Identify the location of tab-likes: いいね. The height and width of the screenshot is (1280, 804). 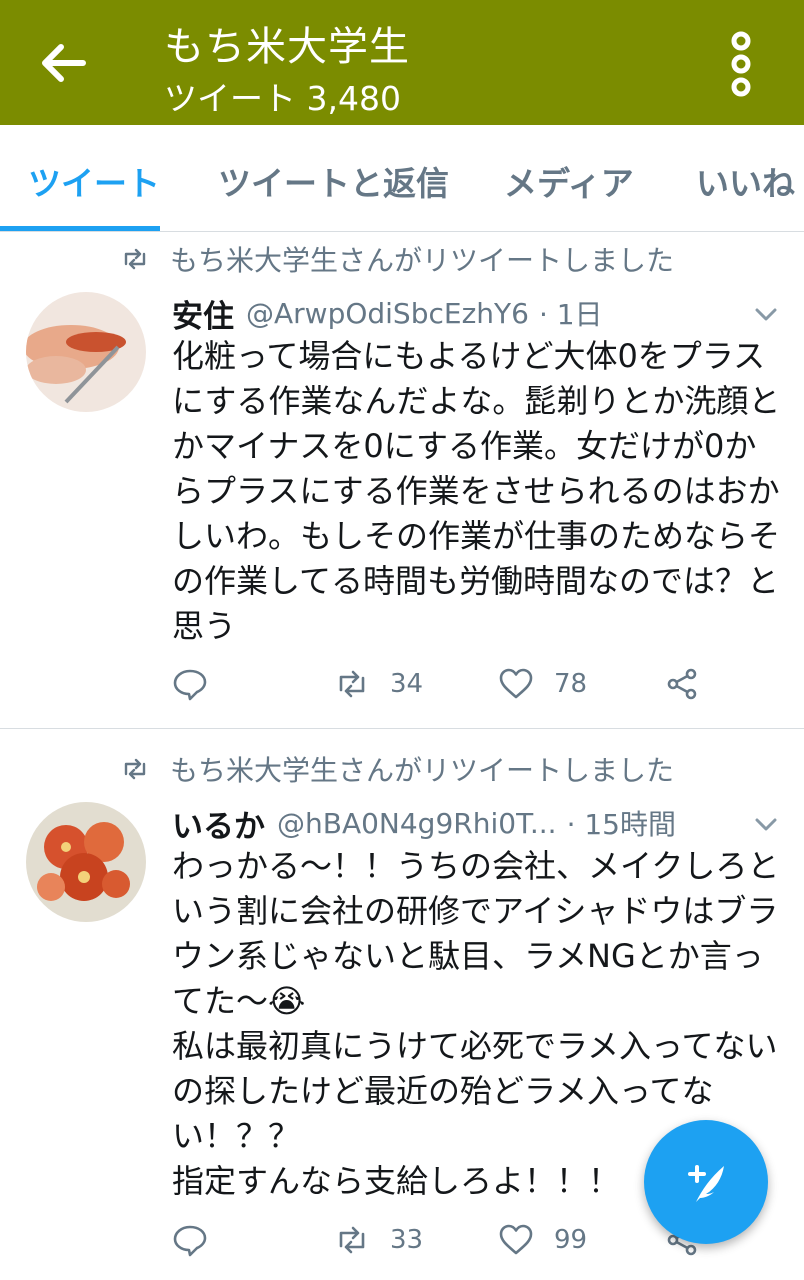
(745, 181).